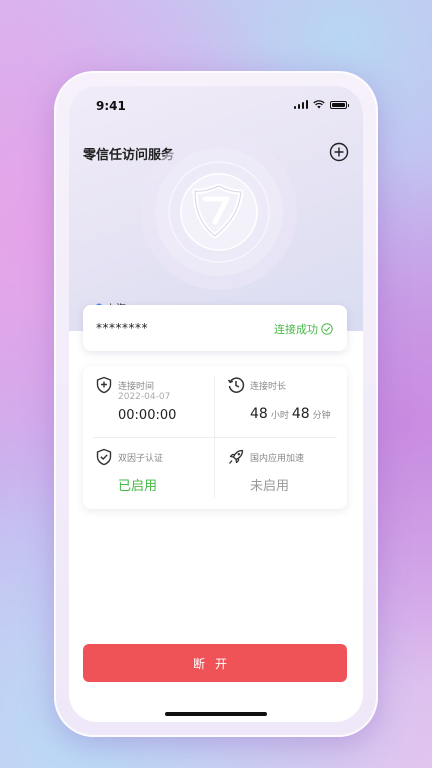 The width and height of the screenshot is (432, 768). I want to click on home-indicator, so click(216, 714).